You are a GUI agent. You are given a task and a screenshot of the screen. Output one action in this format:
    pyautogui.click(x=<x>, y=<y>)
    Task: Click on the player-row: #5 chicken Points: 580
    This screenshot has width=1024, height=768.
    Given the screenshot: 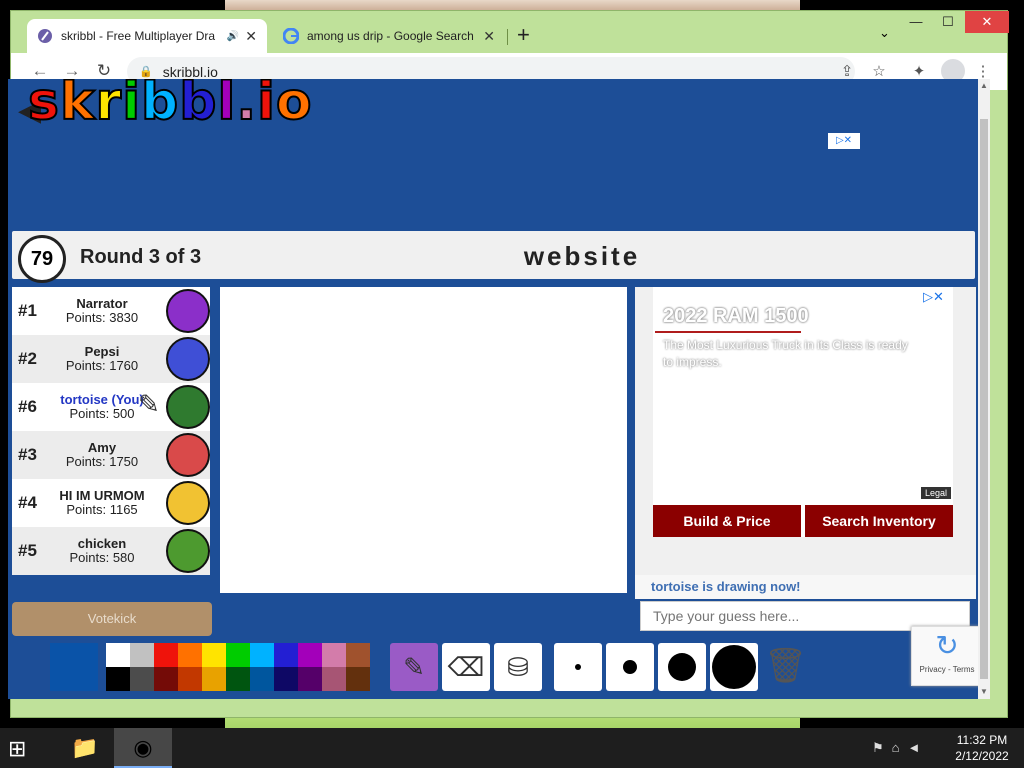 What is the action you would take?
    pyautogui.click(x=111, y=551)
    